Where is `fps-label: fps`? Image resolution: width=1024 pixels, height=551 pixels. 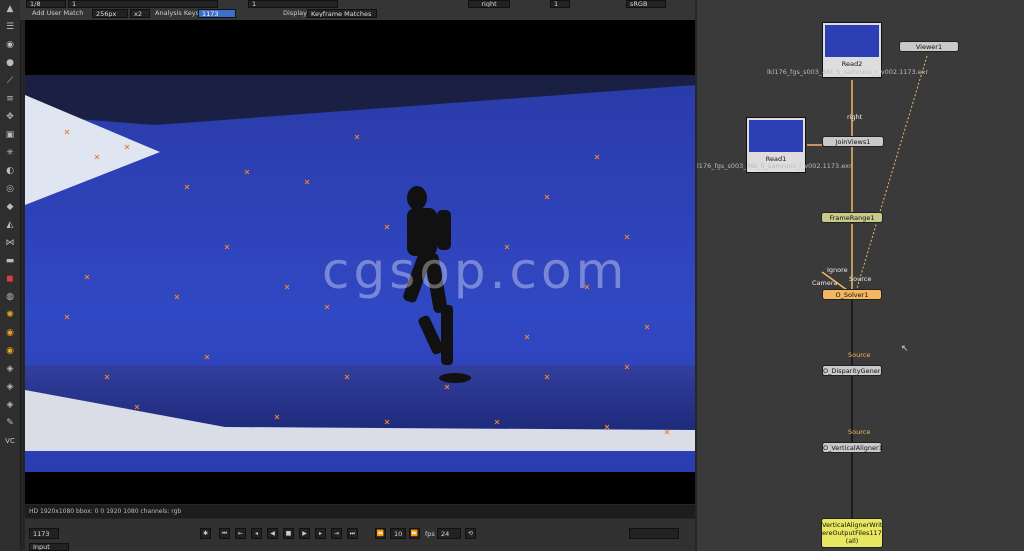
fps-label: fps is located at coordinates (430, 534).